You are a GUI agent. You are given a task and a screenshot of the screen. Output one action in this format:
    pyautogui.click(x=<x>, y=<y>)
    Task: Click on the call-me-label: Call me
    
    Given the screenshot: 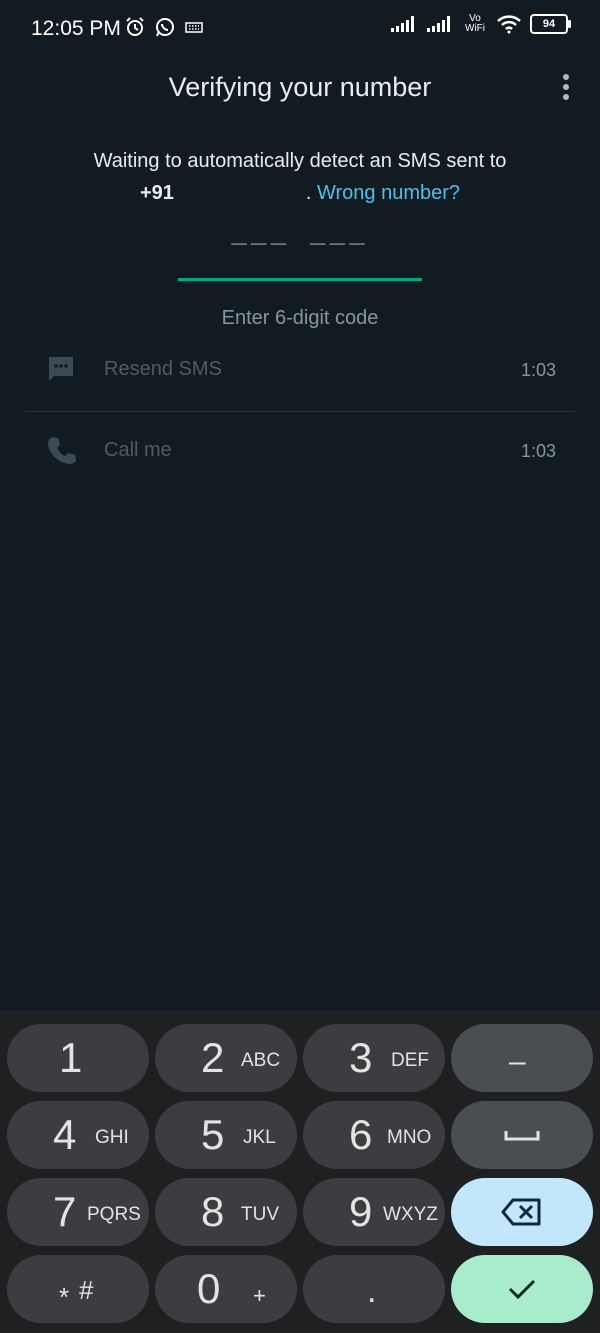 What is the action you would take?
    pyautogui.click(x=138, y=450)
    